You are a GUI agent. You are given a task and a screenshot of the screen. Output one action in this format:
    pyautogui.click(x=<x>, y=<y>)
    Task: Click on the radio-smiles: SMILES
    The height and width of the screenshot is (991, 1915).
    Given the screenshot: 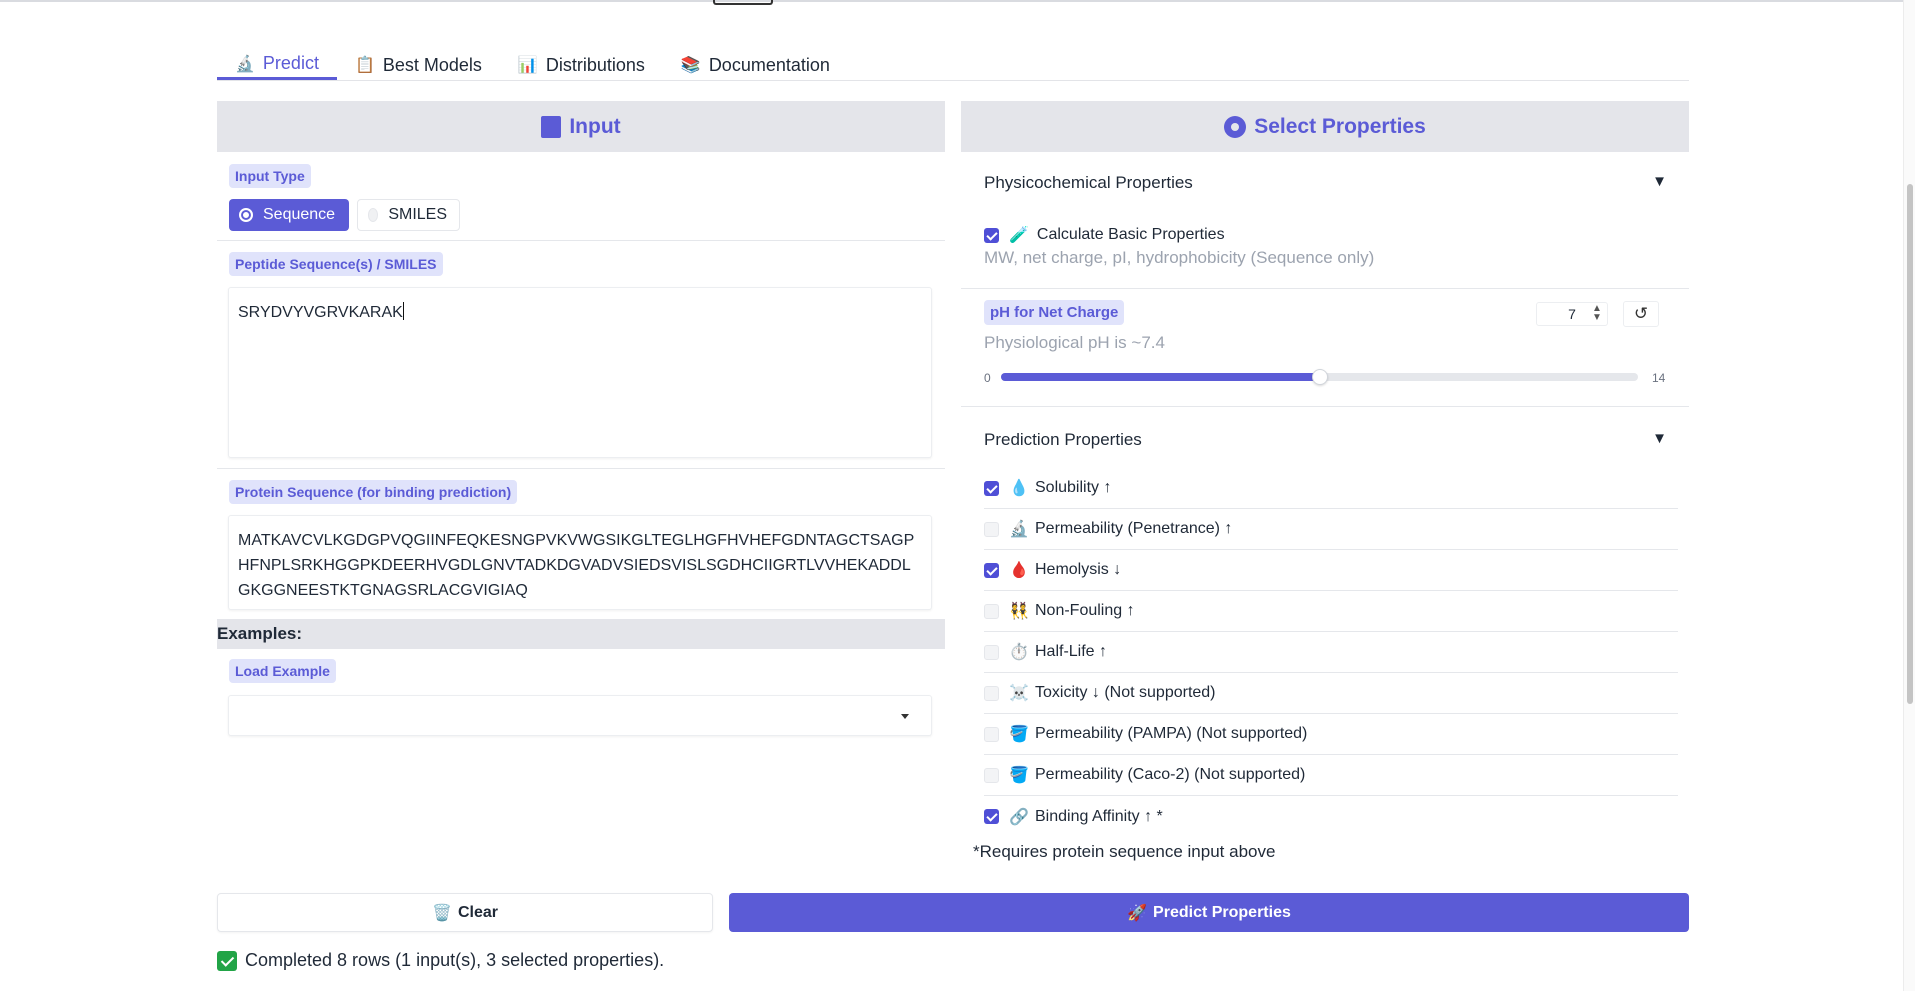 What is the action you would take?
    pyautogui.click(x=408, y=215)
    